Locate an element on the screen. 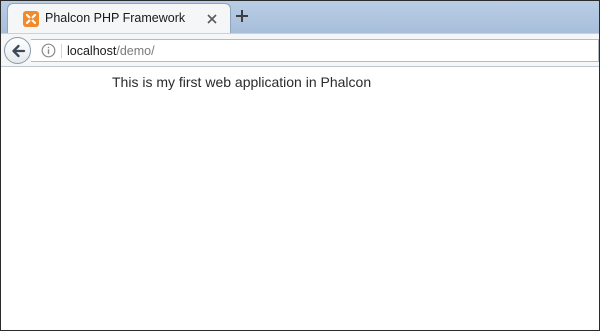  xampp-logo-icon is located at coordinates (31, 19).